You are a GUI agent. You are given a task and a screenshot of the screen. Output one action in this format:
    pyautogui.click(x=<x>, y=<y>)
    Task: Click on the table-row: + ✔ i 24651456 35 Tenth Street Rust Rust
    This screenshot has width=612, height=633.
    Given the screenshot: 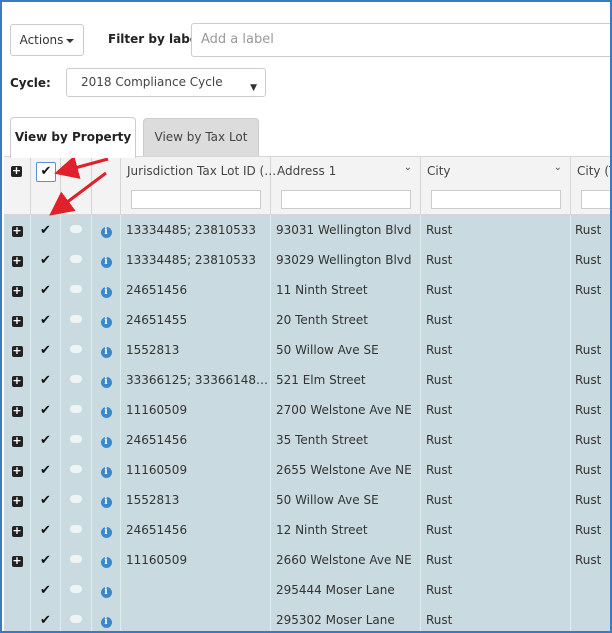 What is the action you would take?
    pyautogui.click(x=307, y=440)
    